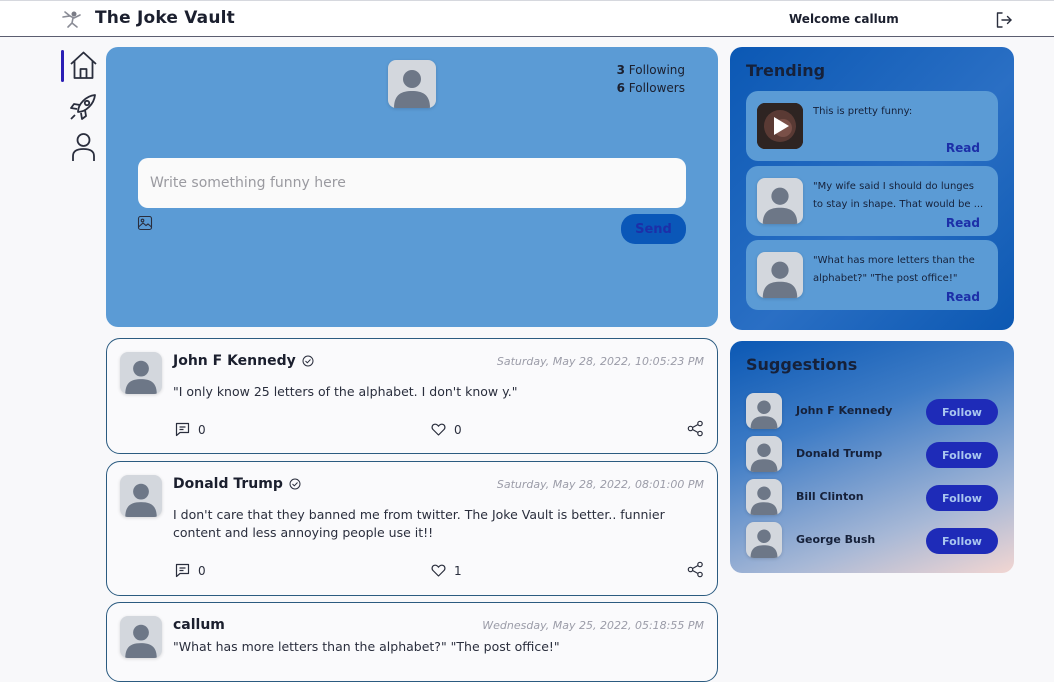 The height and width of the screenshot is (682, 1054). Describe the element at coordinates (83, 107) in the screenshot. I see `rocket-icon` at that location.